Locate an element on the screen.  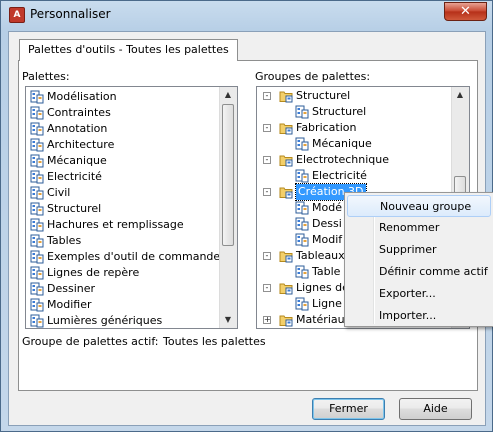
context-menu-item-label: Supprimer is located at coordinates (408, 249).